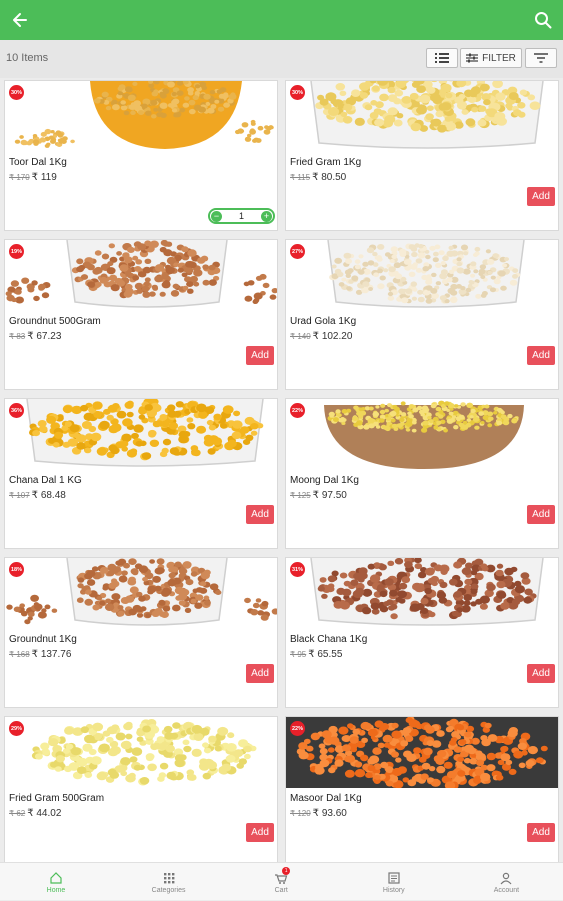 Image resolution: width=563 pixels, height=901 pixels. I want to click on product-name: Fried Gram 1Kg, so click(325, 162).